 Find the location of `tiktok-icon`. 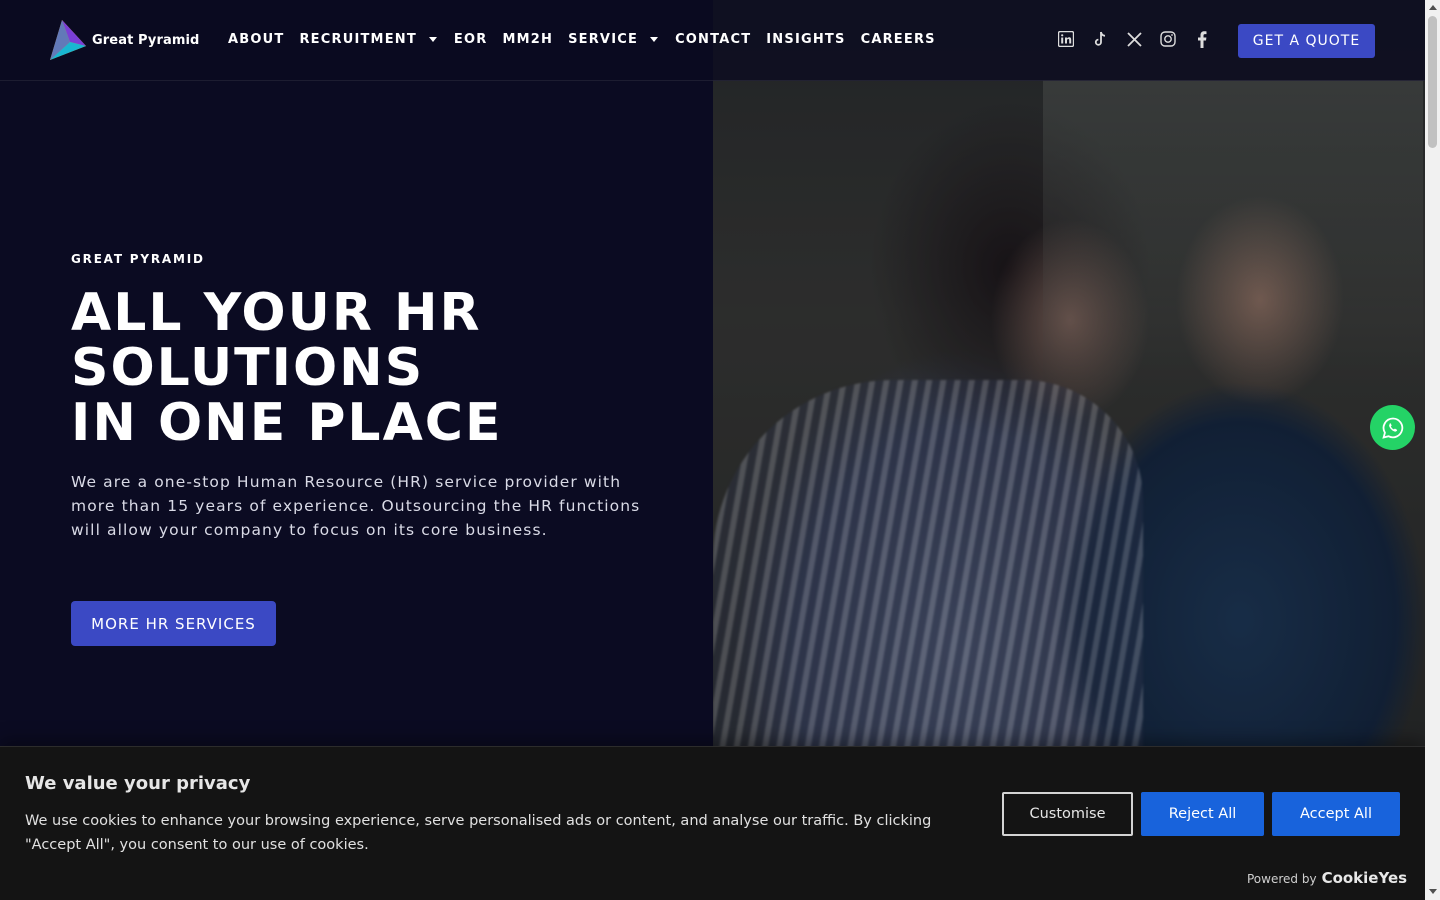

tiktok-icon is located at coordinates (1100, 39).